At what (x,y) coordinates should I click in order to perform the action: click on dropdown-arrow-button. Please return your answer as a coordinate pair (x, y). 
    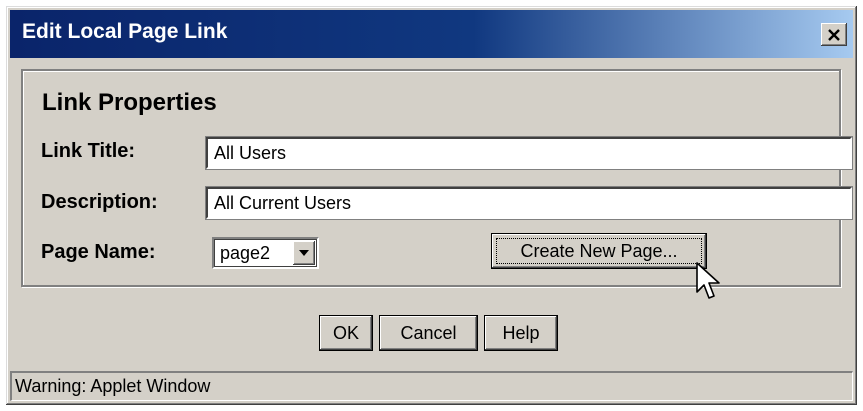
    Looking at the image, I should click on (304, 253).